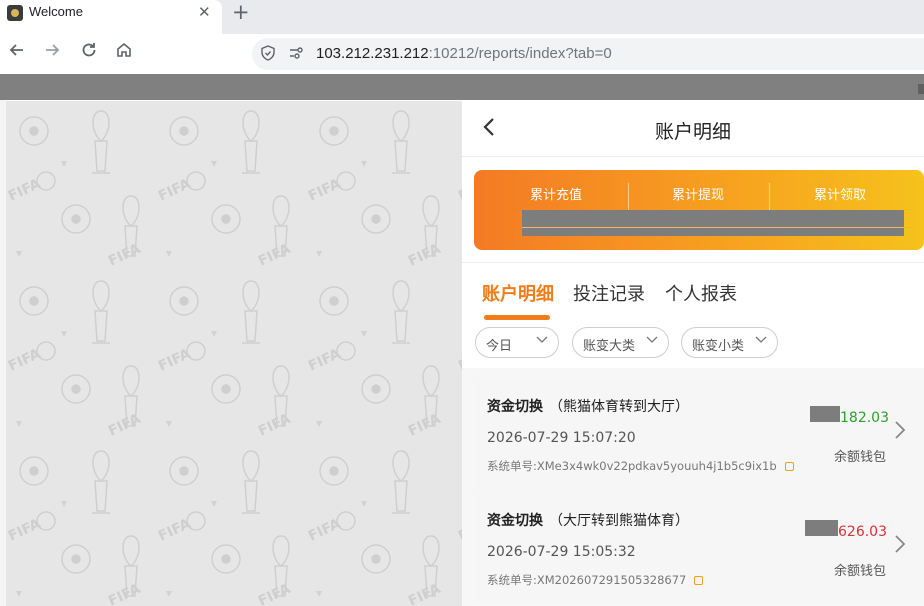 Image resolution: width=924 pixels, height=606 pixels. What do you see at coordinates (713, 223) in the screenshot?
I see `redacted-values` at bounding box center [713, 223].